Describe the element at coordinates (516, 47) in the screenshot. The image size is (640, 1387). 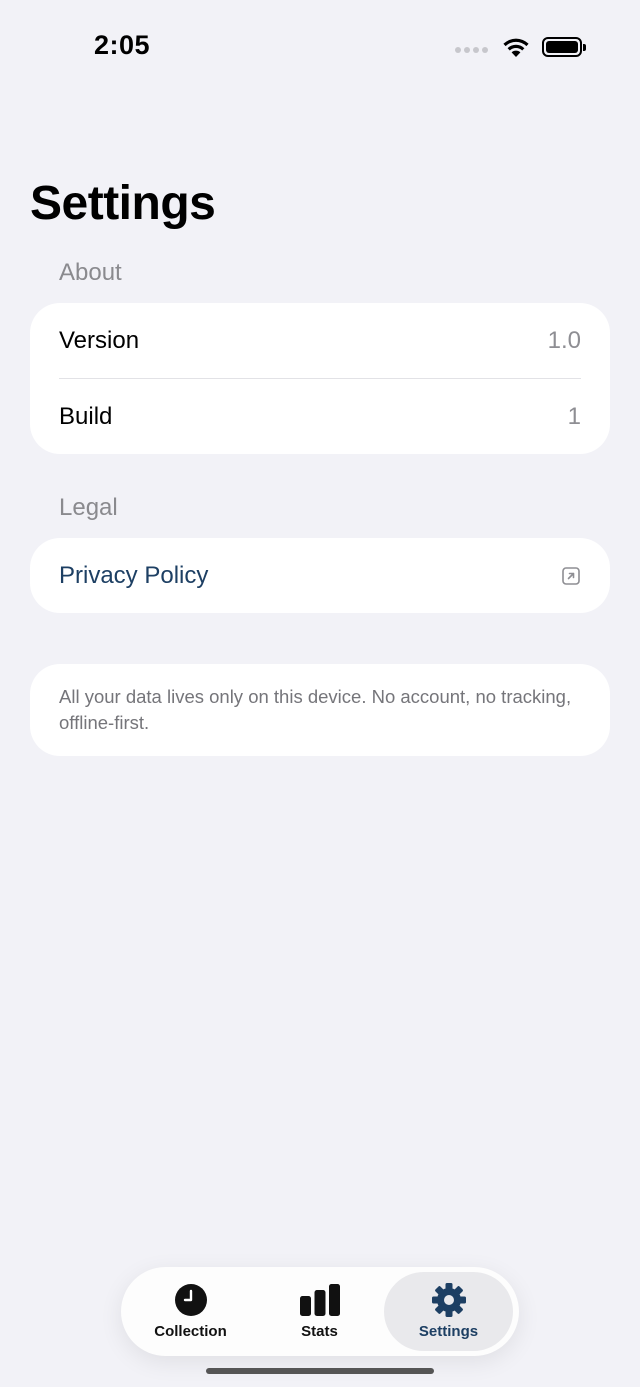
I see `wifi-icon` at that location.